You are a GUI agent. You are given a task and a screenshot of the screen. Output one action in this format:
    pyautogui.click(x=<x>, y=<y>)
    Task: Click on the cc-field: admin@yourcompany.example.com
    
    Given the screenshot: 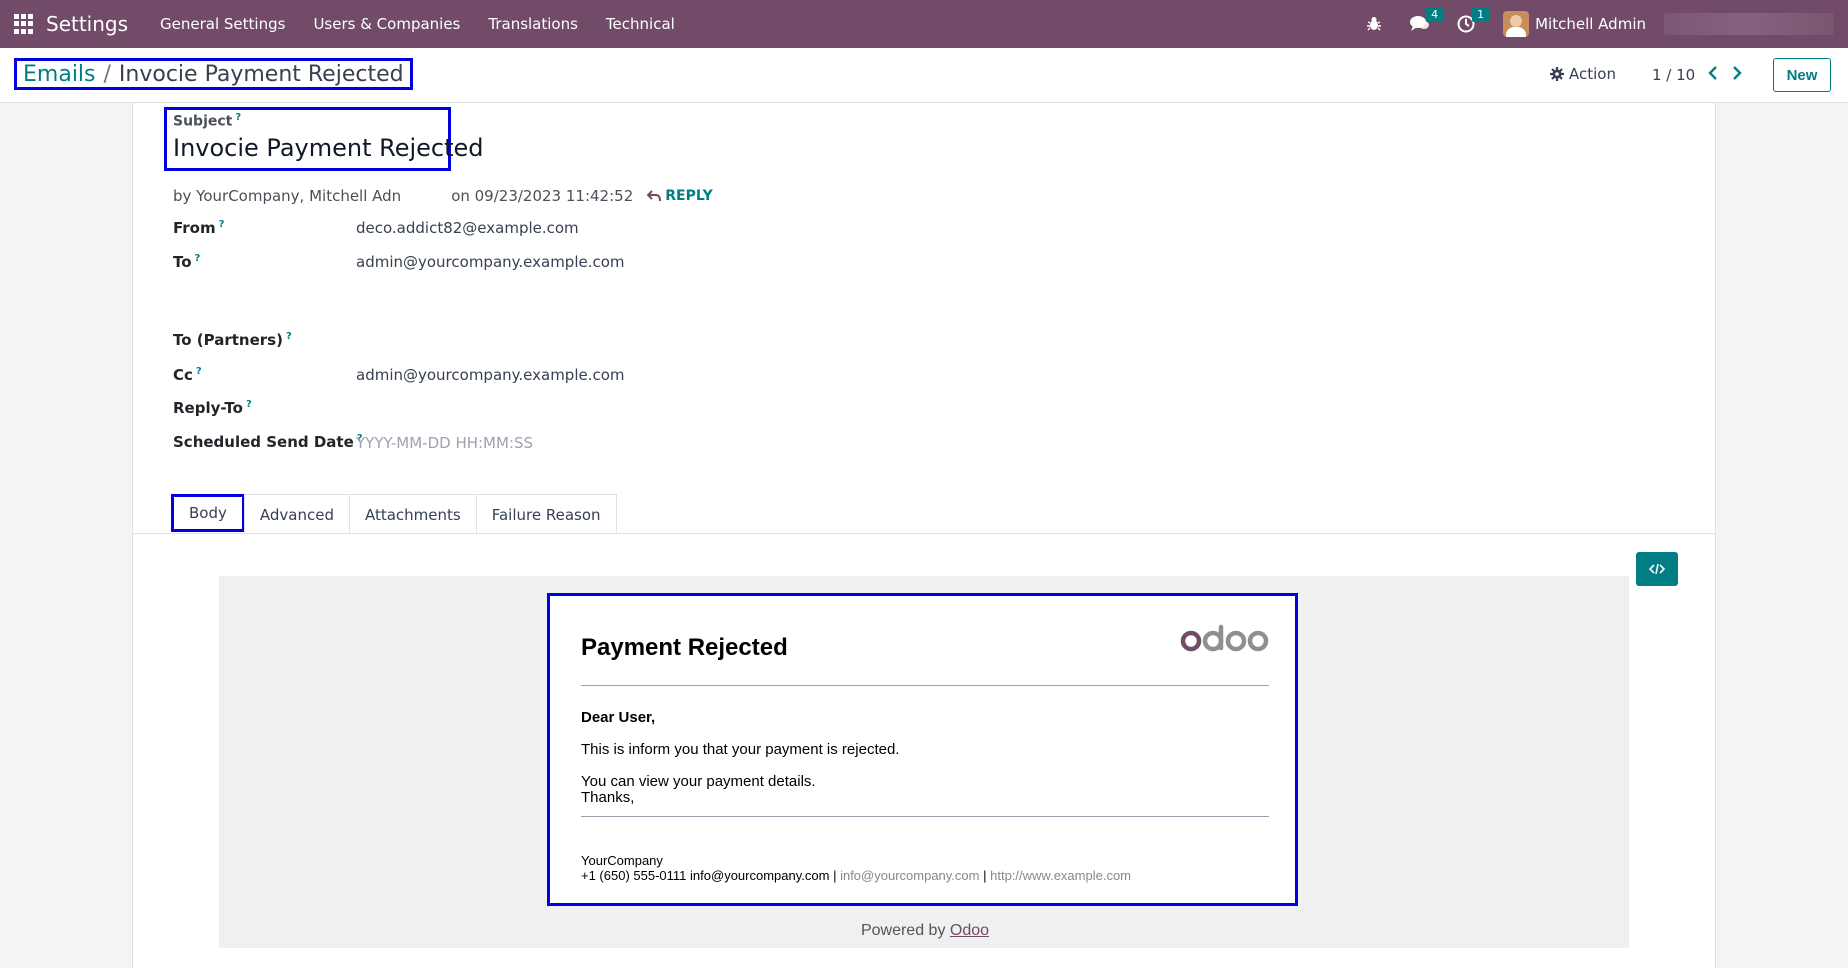 What is the action you would take?
    pyautogui.click(x=490, y=375)
    